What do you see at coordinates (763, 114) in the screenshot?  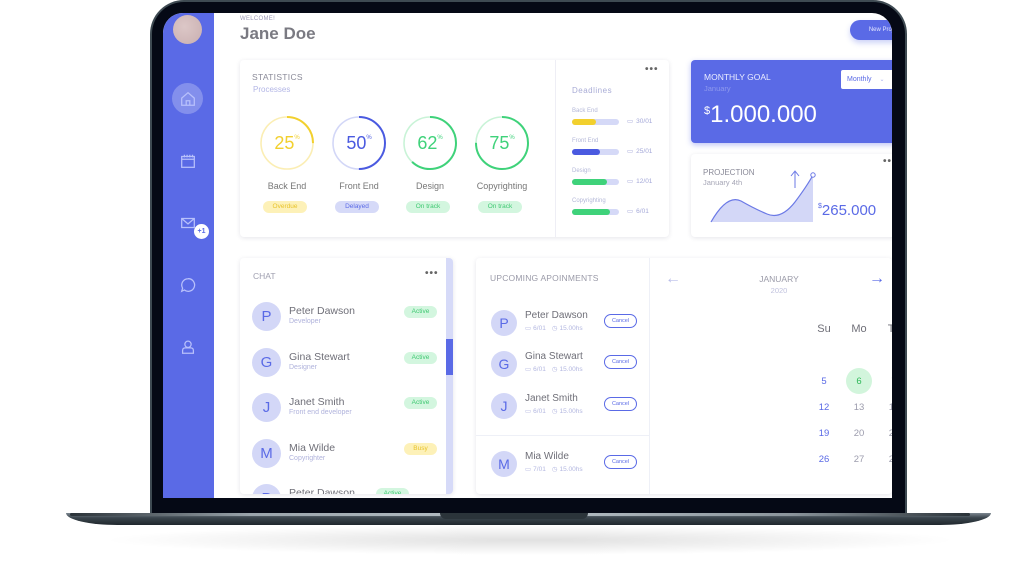 I see `monthly-goal-amount: 1.000.000` at bounding box center [763, 114].